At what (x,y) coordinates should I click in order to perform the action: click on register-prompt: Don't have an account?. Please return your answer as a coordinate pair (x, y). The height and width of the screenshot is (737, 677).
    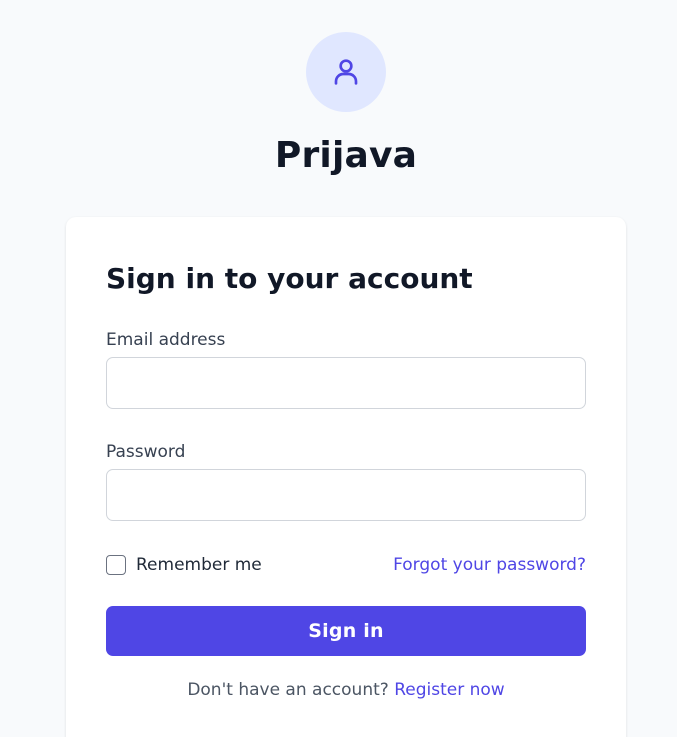
    Looking at the image, I should click on (291, 690).